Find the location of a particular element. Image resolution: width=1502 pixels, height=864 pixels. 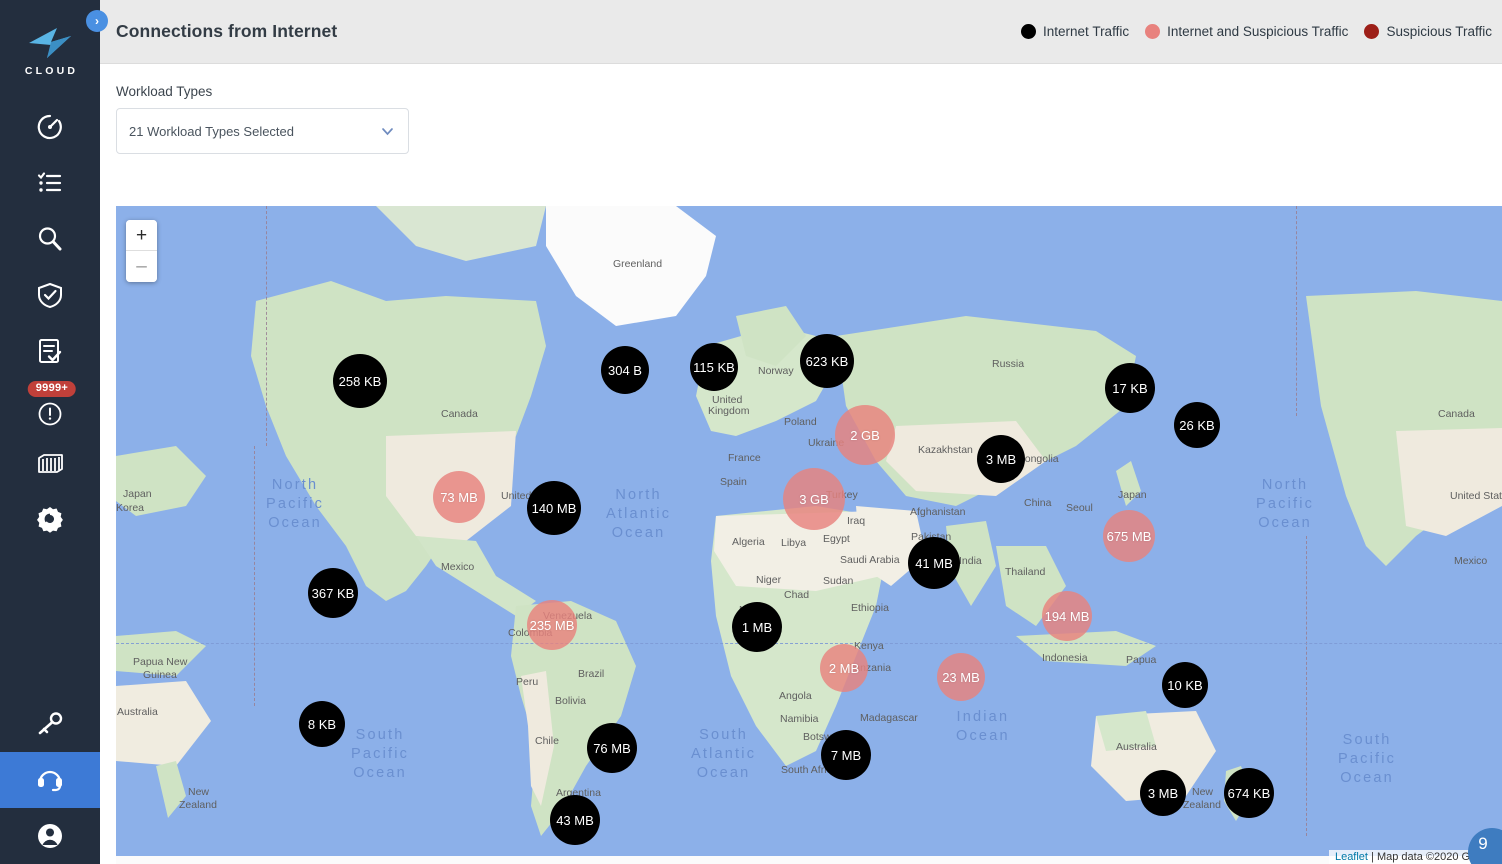

map-marker-label: 41 MB is located at coordinates (934, 563).